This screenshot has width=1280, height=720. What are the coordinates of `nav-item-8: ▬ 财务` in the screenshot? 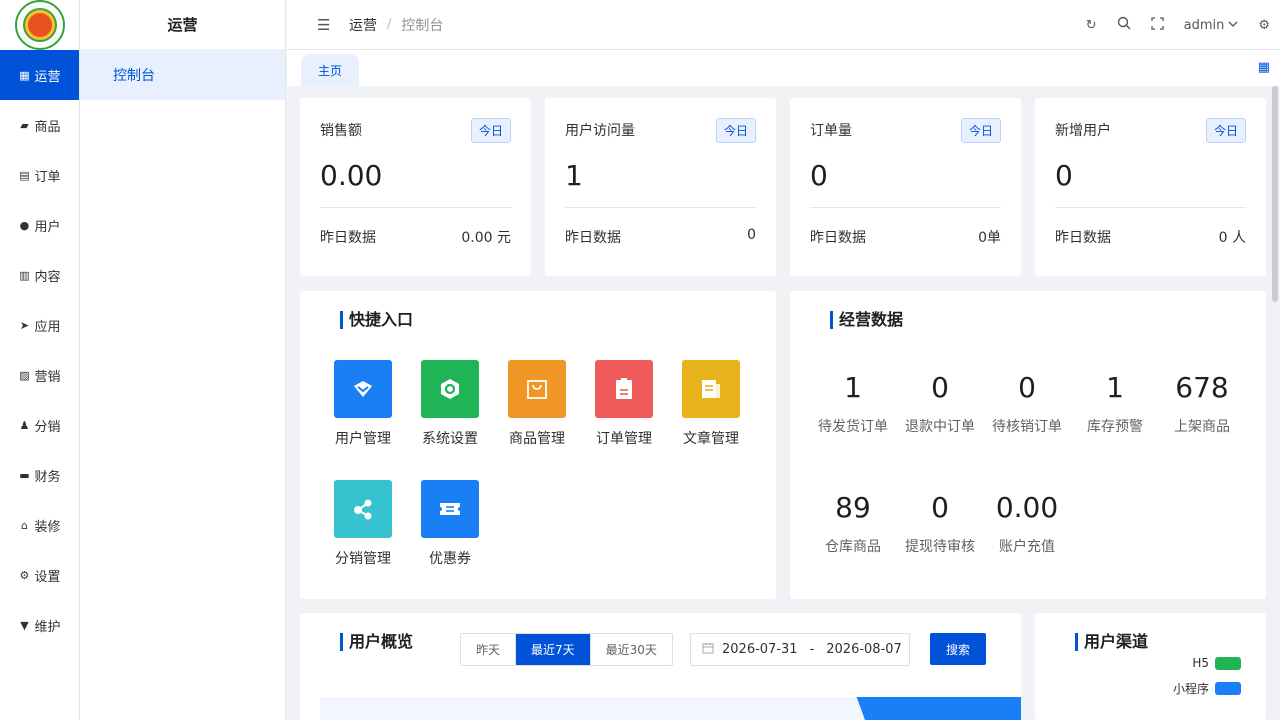 It's located at (39, 475).